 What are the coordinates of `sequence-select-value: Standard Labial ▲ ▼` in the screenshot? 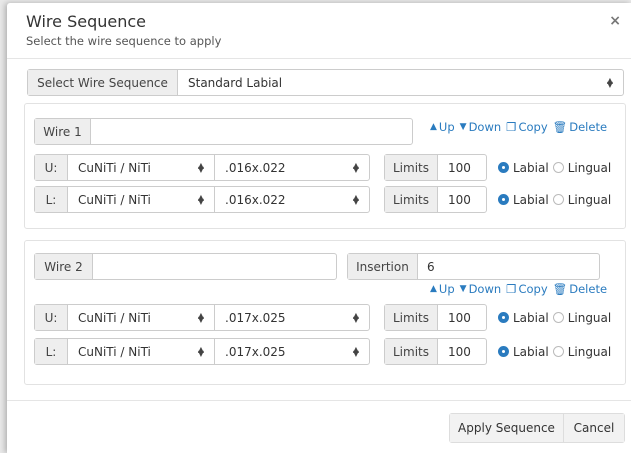 It's located at (400, 82).